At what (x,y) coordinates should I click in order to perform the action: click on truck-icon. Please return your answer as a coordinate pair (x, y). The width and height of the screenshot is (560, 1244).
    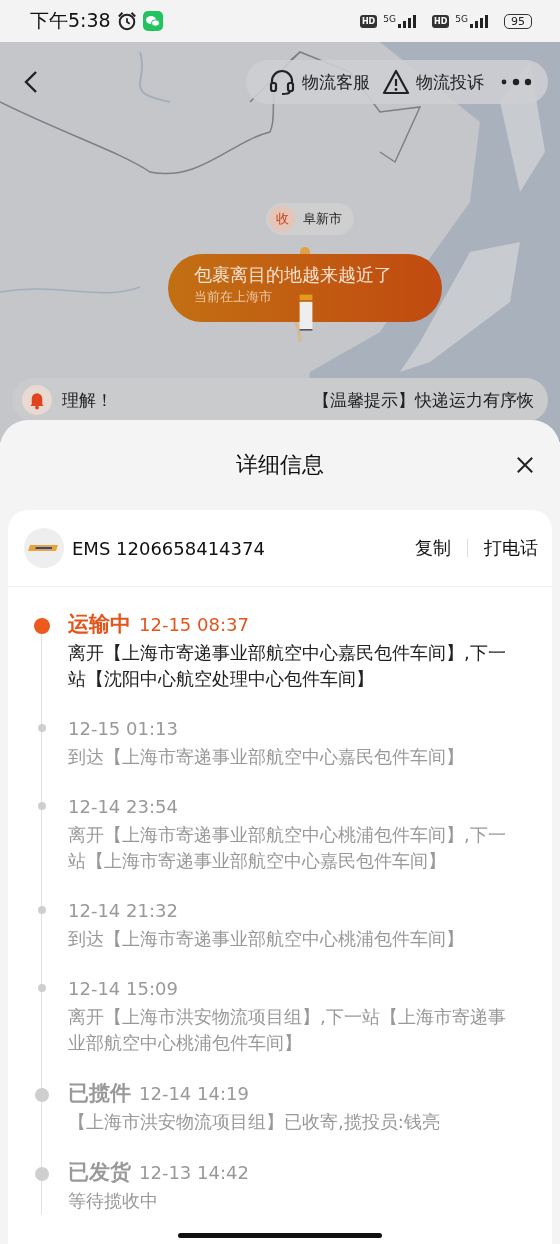
    Looking at the image, I should click on (306, 313).